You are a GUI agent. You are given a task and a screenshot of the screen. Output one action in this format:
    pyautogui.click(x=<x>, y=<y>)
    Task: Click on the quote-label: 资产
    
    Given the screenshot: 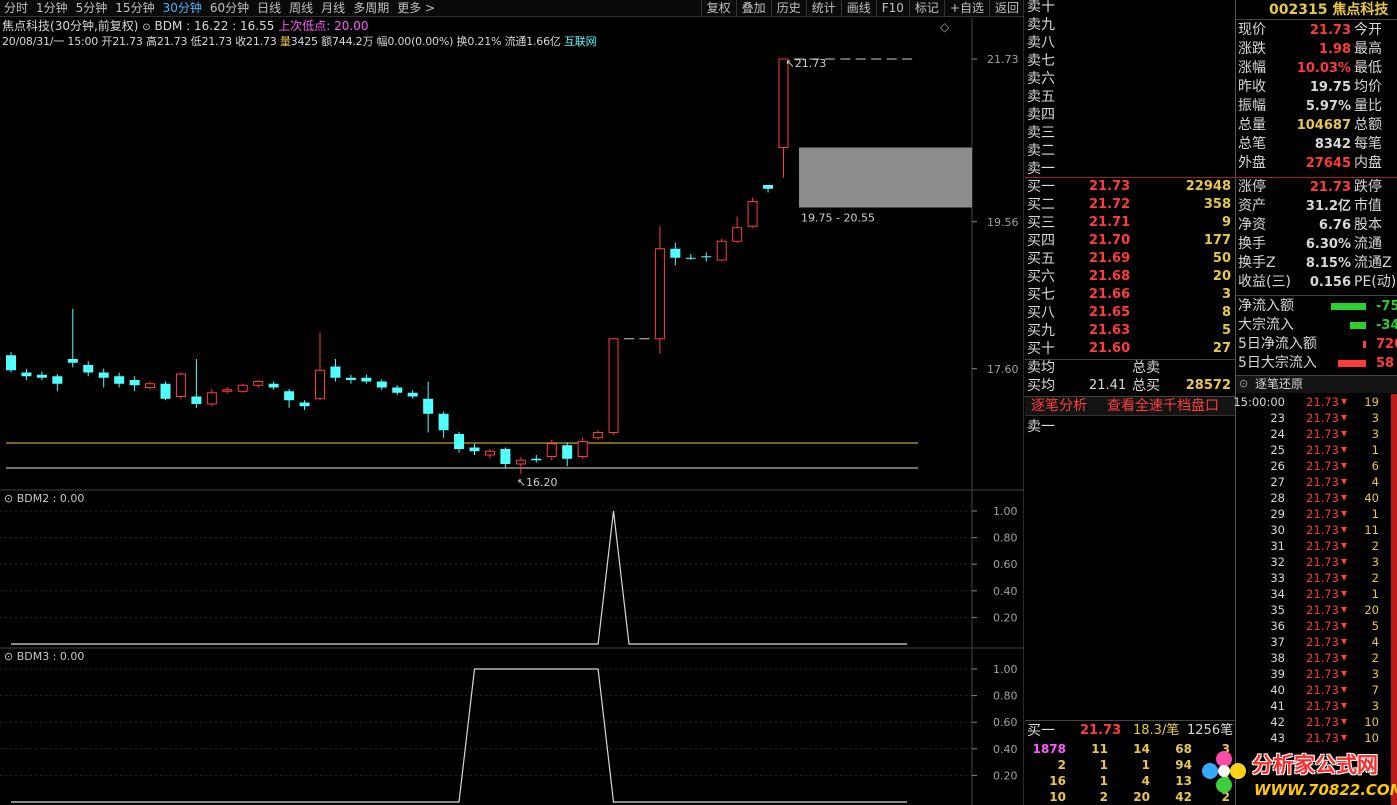 What is the action you would take?
    pyautogui.click(x=1252, y=206)
    